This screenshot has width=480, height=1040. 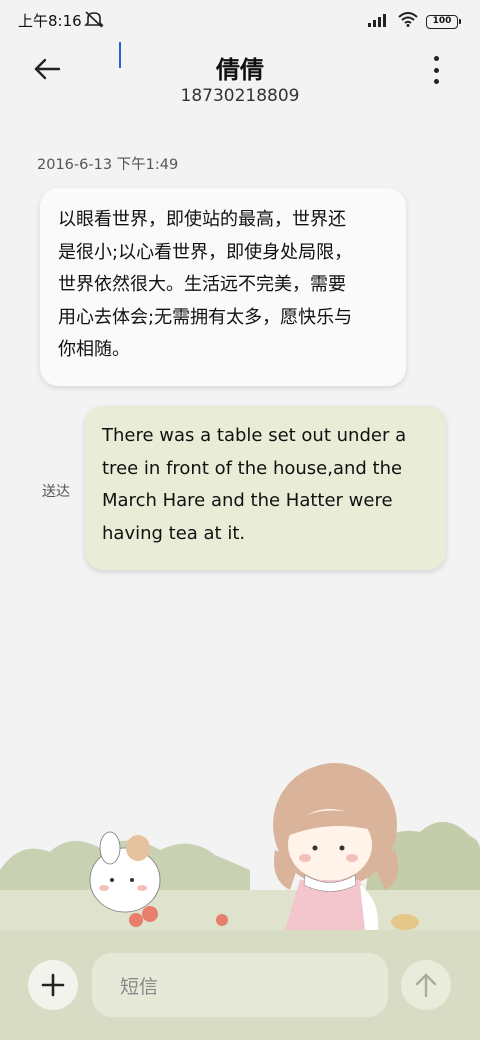 I want to click on status-indicators: 100, so click(x=414, y=21).